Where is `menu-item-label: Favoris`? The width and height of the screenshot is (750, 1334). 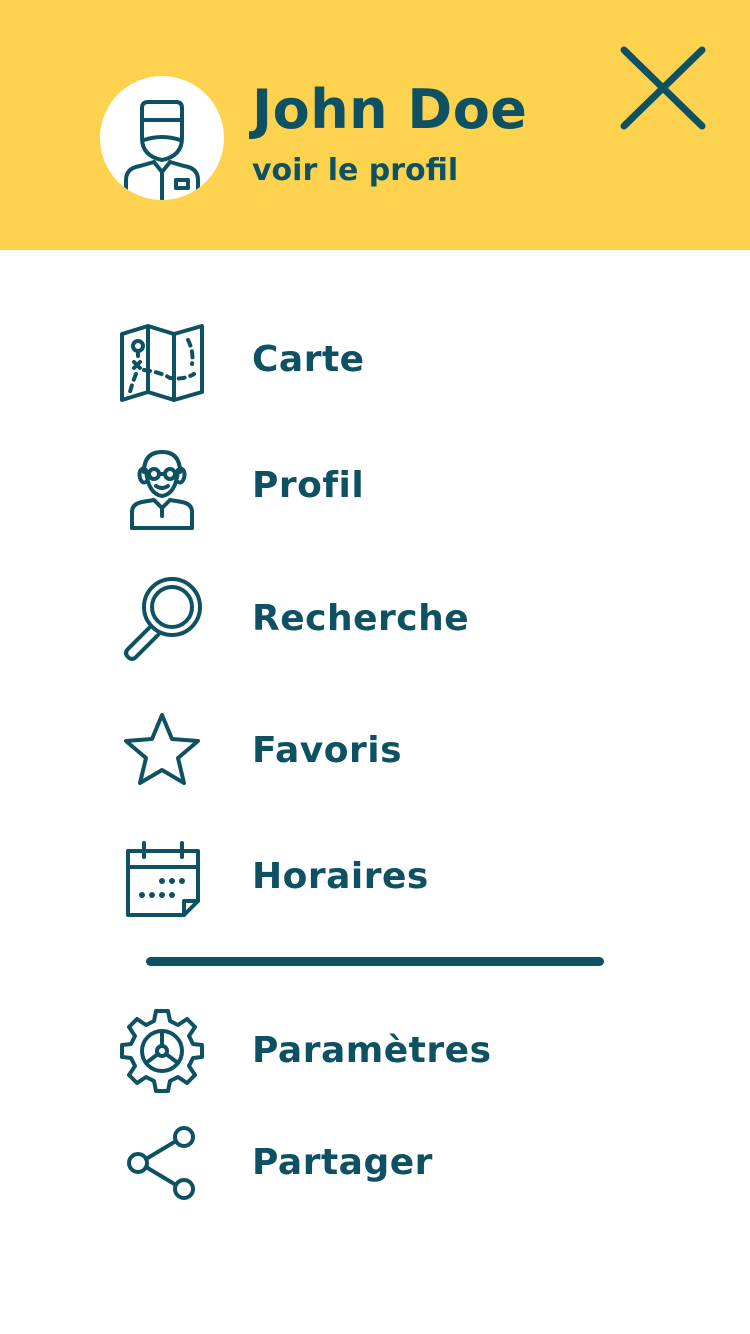
menu-item-label: Favoris is located at coordinates (327, 750).